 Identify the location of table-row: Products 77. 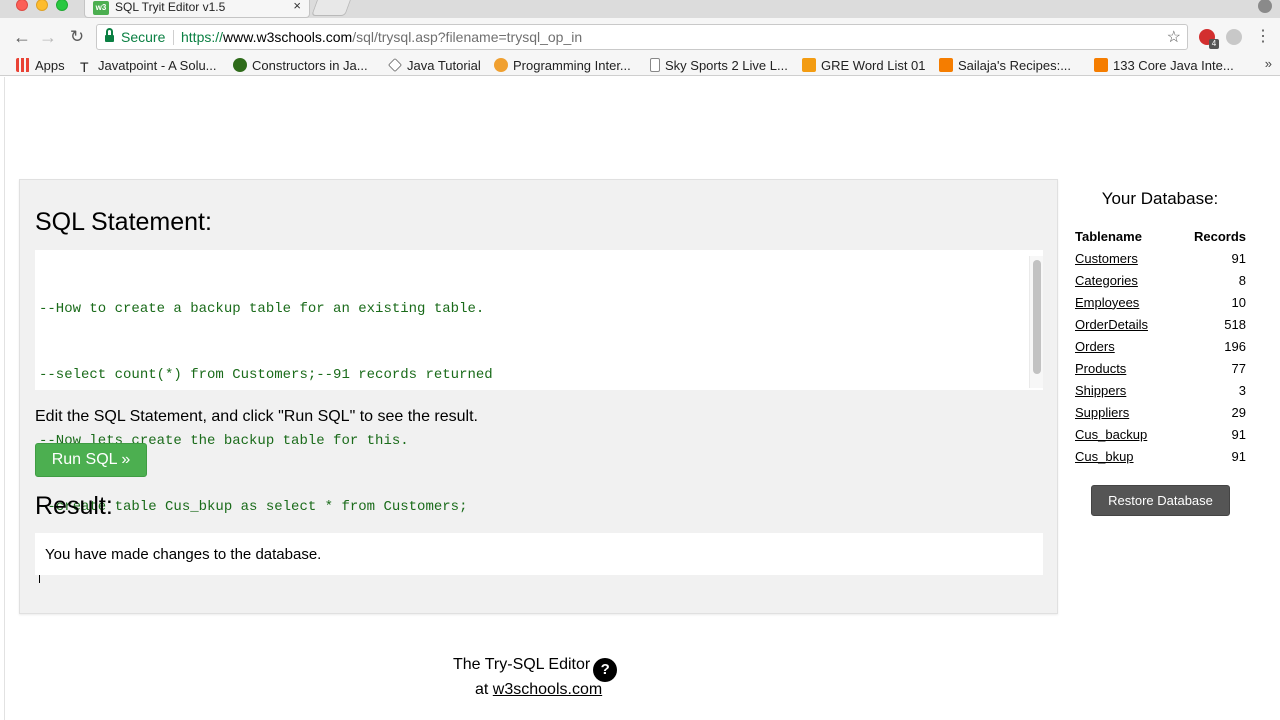
(1160, 368).